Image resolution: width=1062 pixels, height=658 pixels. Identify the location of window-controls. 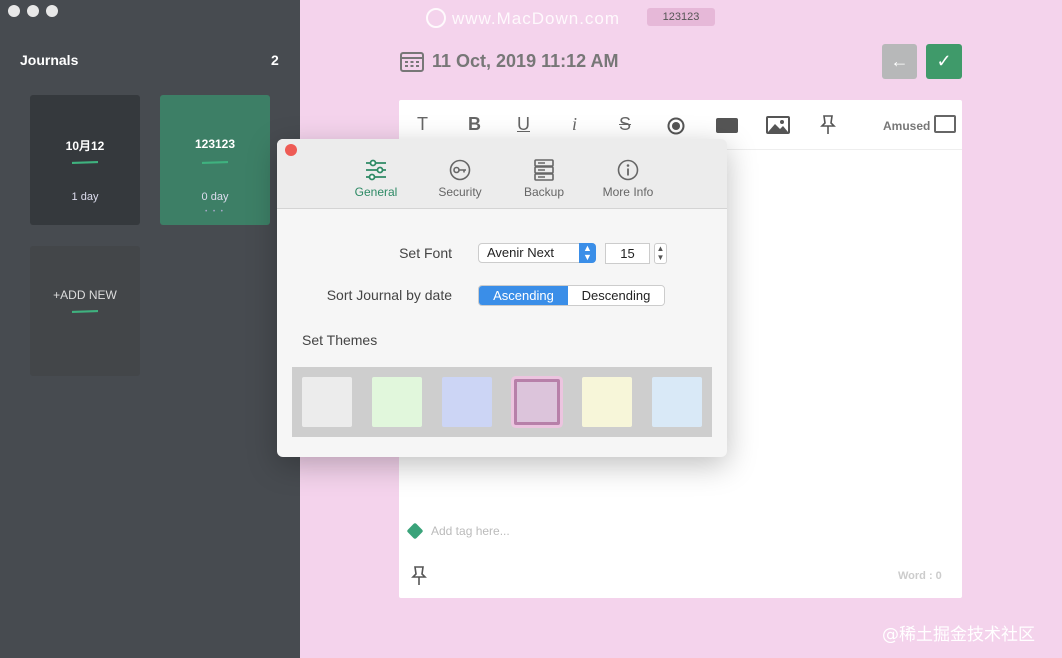
(33, 11).